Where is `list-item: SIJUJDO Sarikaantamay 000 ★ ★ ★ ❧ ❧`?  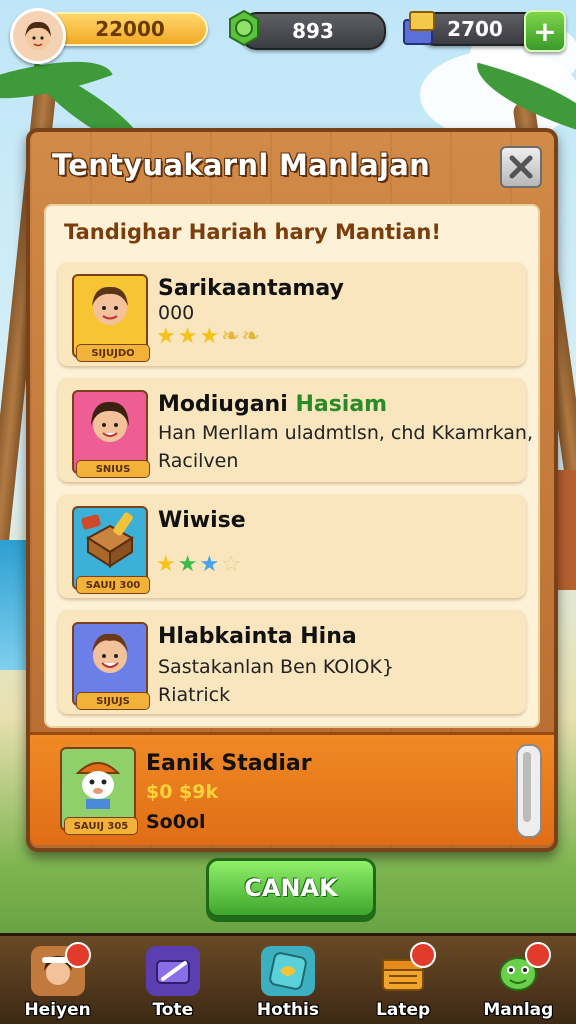
list-item: SIJUJDO Sarikaantamay 000 ★ ★ ★ ❧ ❧ is located at coordinates (292, 314).